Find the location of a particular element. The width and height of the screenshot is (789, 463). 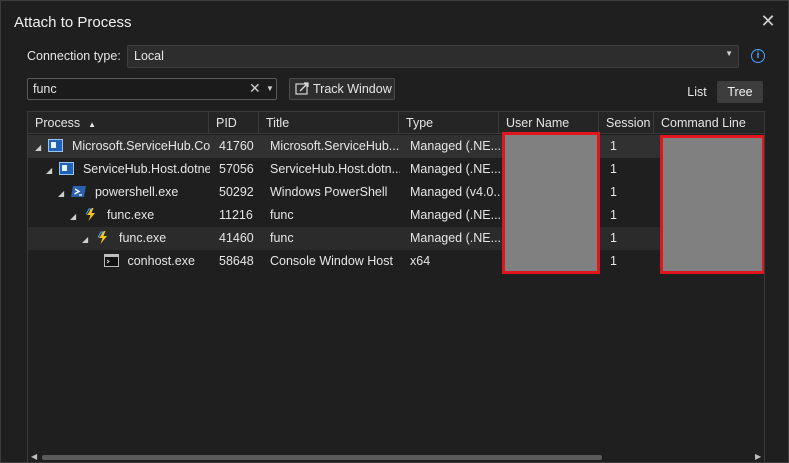

tree-view-toggle: Tree is located at coordinates (740, 92).